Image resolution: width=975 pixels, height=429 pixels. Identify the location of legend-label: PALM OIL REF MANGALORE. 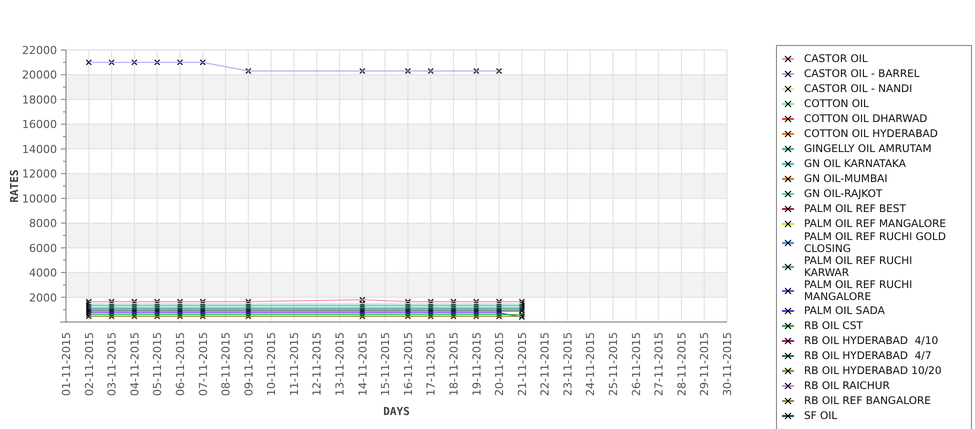
(876, 224).